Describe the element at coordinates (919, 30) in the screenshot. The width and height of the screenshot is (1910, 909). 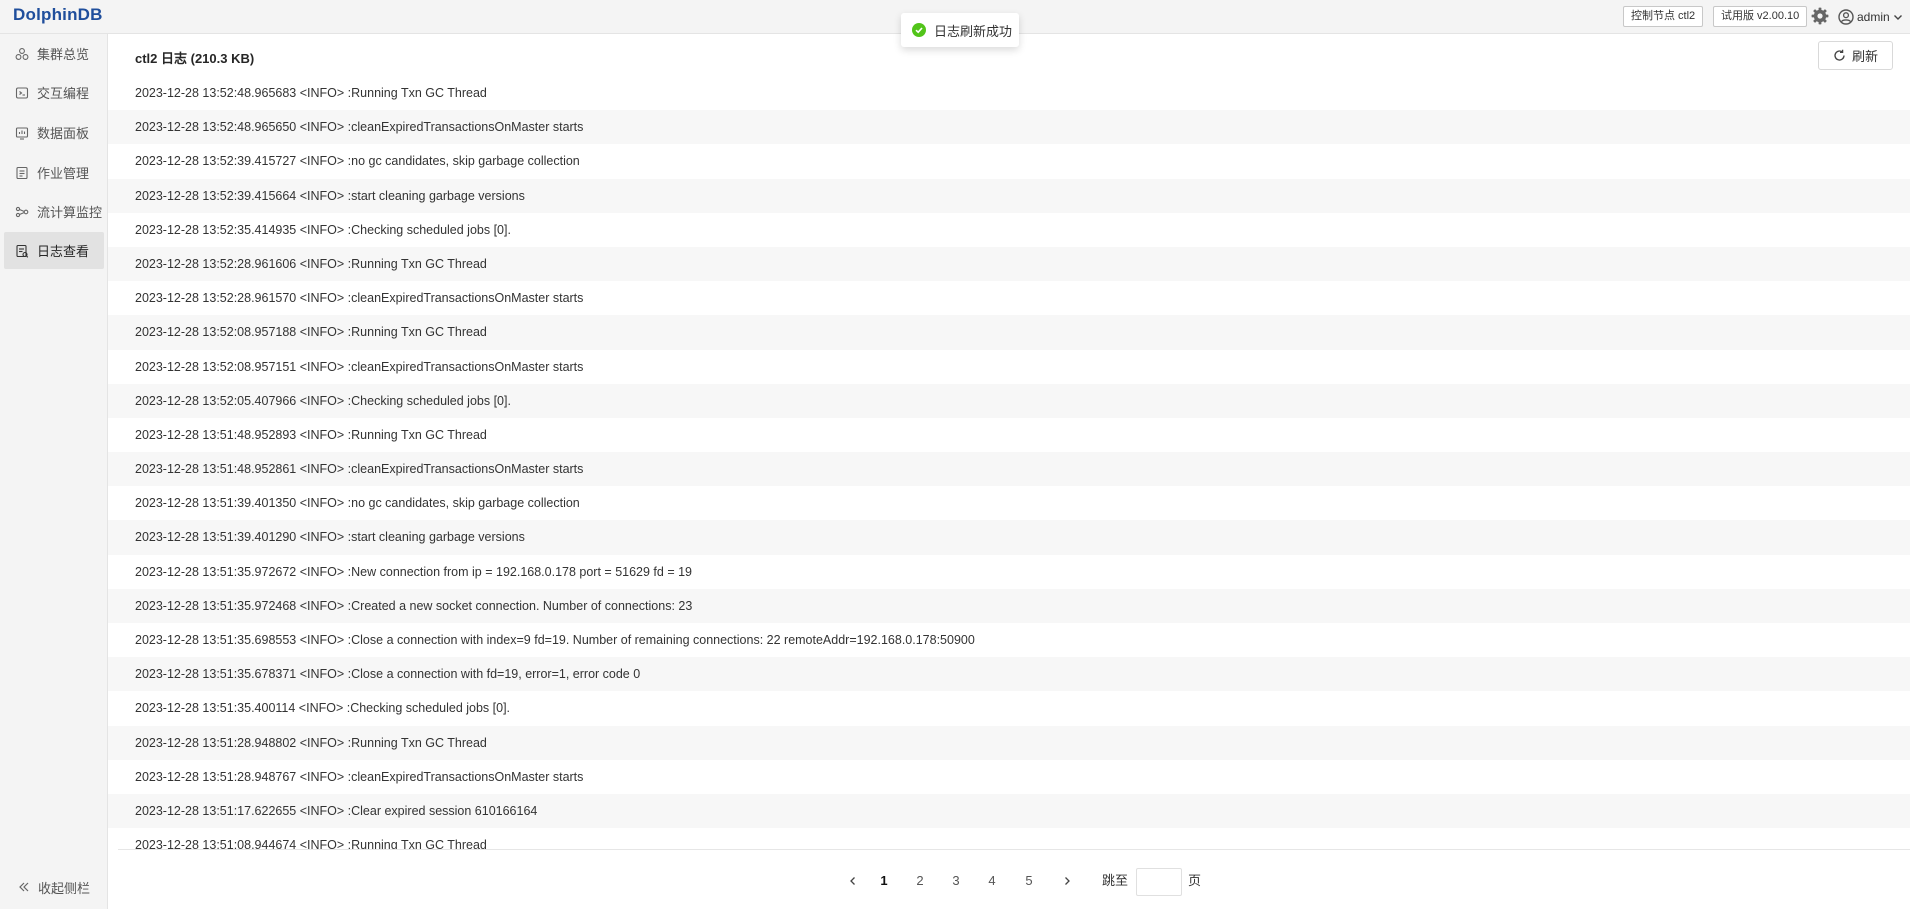
I see `check-circle-icon` at that location.